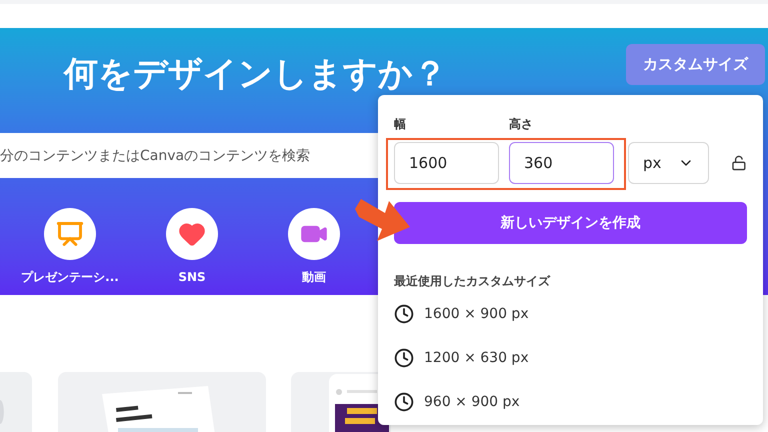 This screenshot has height=432, width=768. I want to click on width-field: 1600, so click(446, 163).